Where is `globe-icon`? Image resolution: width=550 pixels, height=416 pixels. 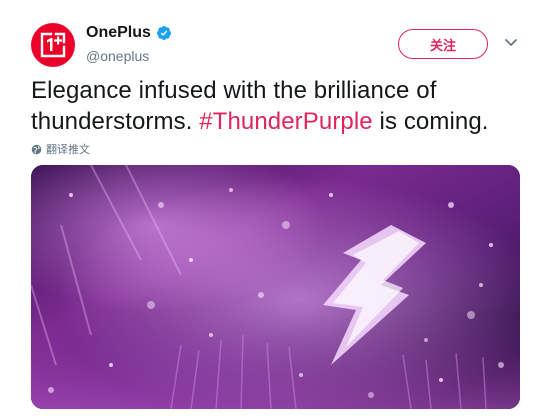
globe-icon is located at coordinates (36, 149).